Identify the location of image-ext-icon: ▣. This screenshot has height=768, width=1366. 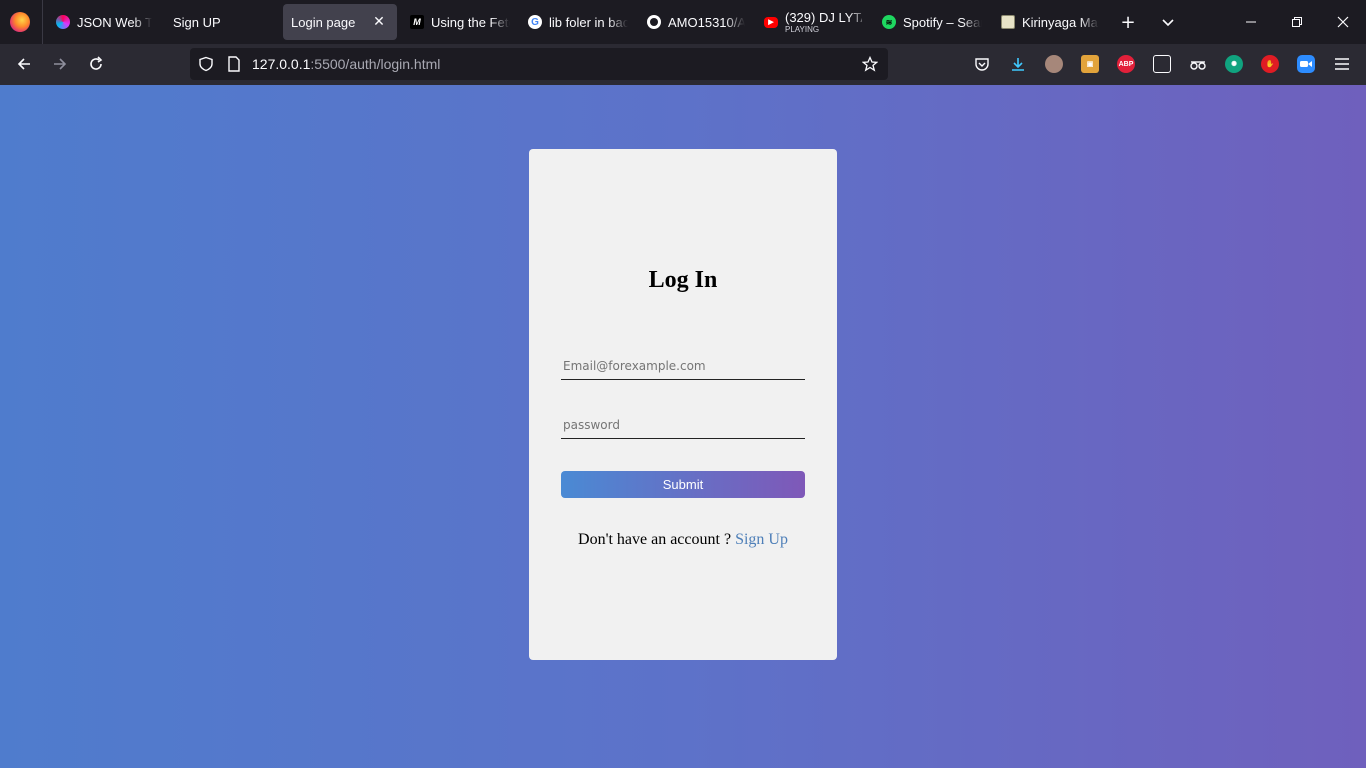
(1090, 64).